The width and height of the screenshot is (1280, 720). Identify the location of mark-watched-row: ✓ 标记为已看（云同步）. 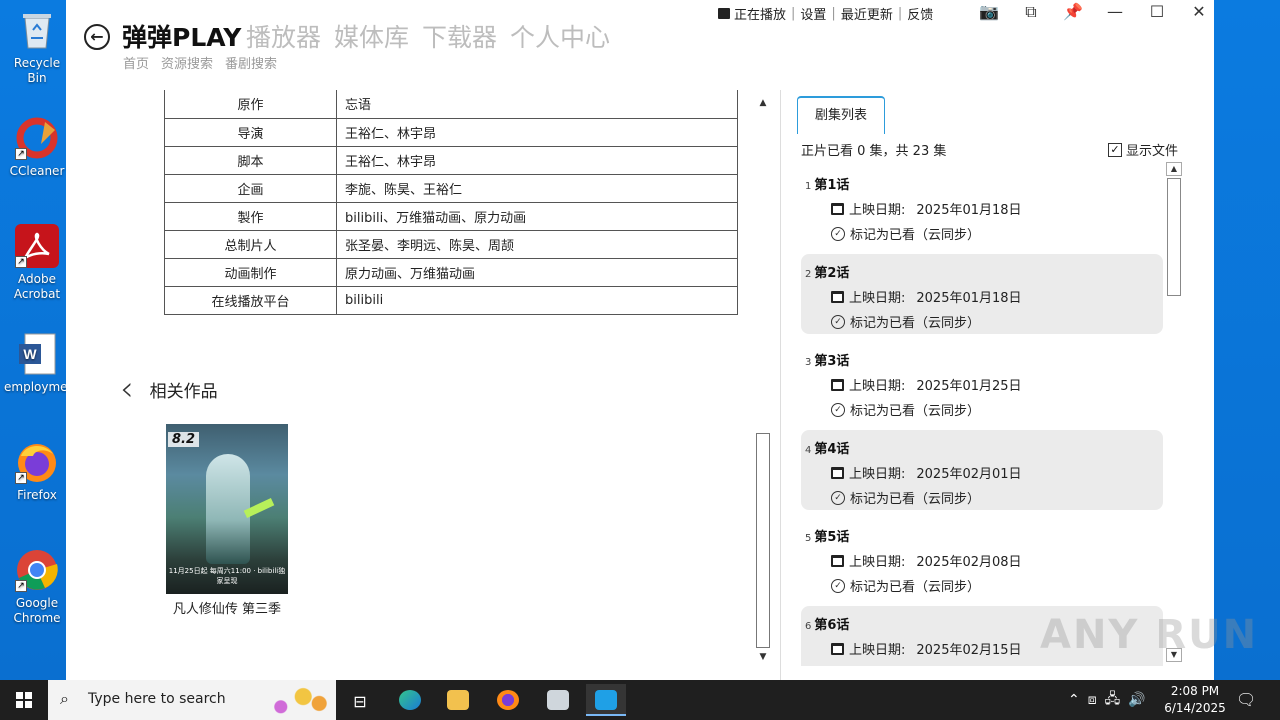
(997, 409).